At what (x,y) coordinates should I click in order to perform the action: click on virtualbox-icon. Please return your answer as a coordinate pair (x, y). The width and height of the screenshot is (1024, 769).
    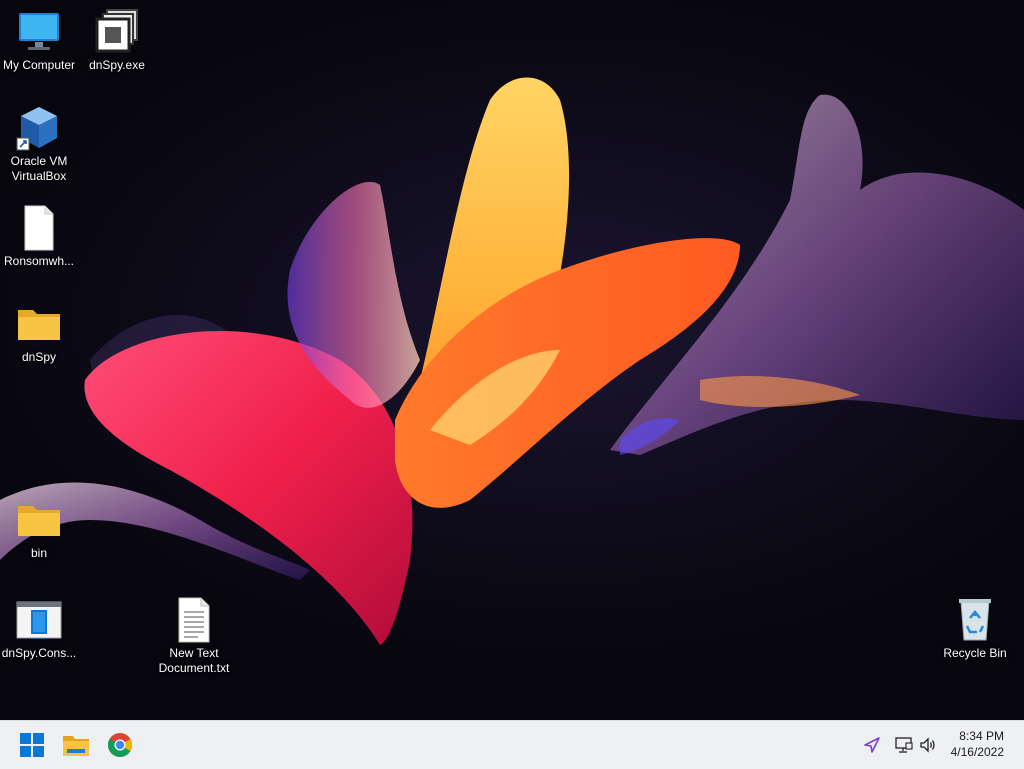
    Looking at the image, I should click on (39, 128).